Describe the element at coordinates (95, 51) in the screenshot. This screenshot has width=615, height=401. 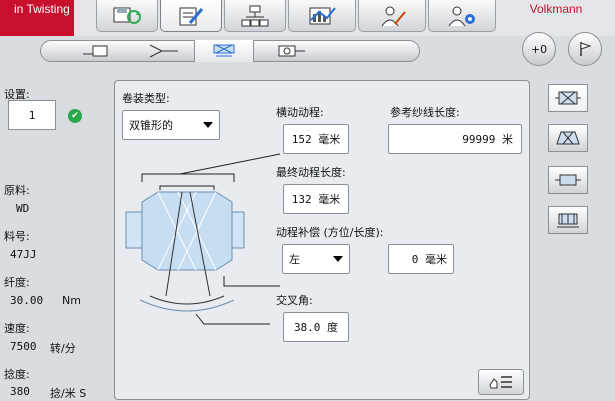
I see `spindle-icon` at that location.